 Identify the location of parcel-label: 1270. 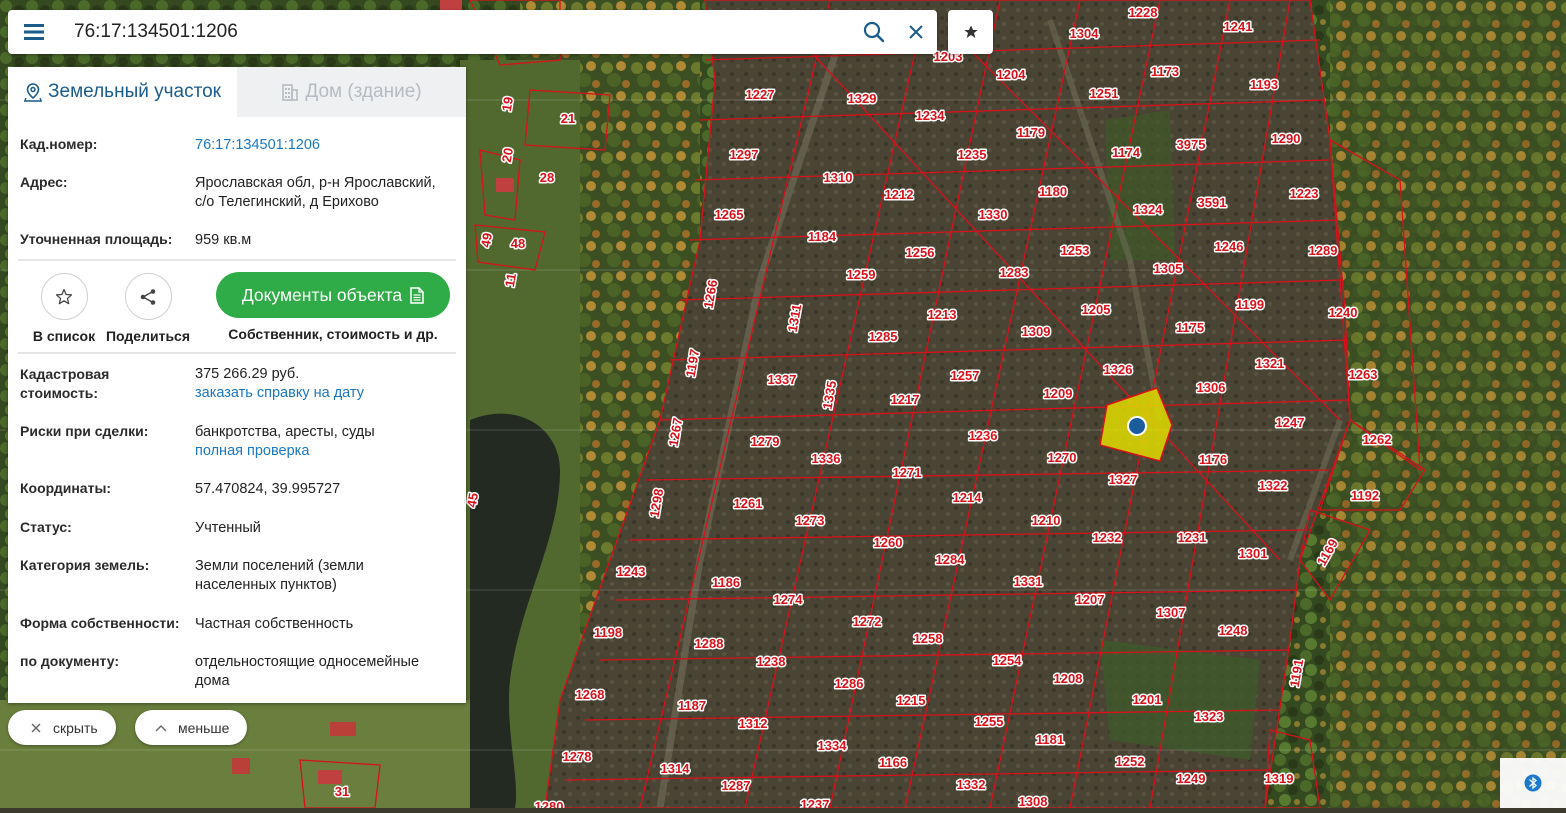
(1062, 458).